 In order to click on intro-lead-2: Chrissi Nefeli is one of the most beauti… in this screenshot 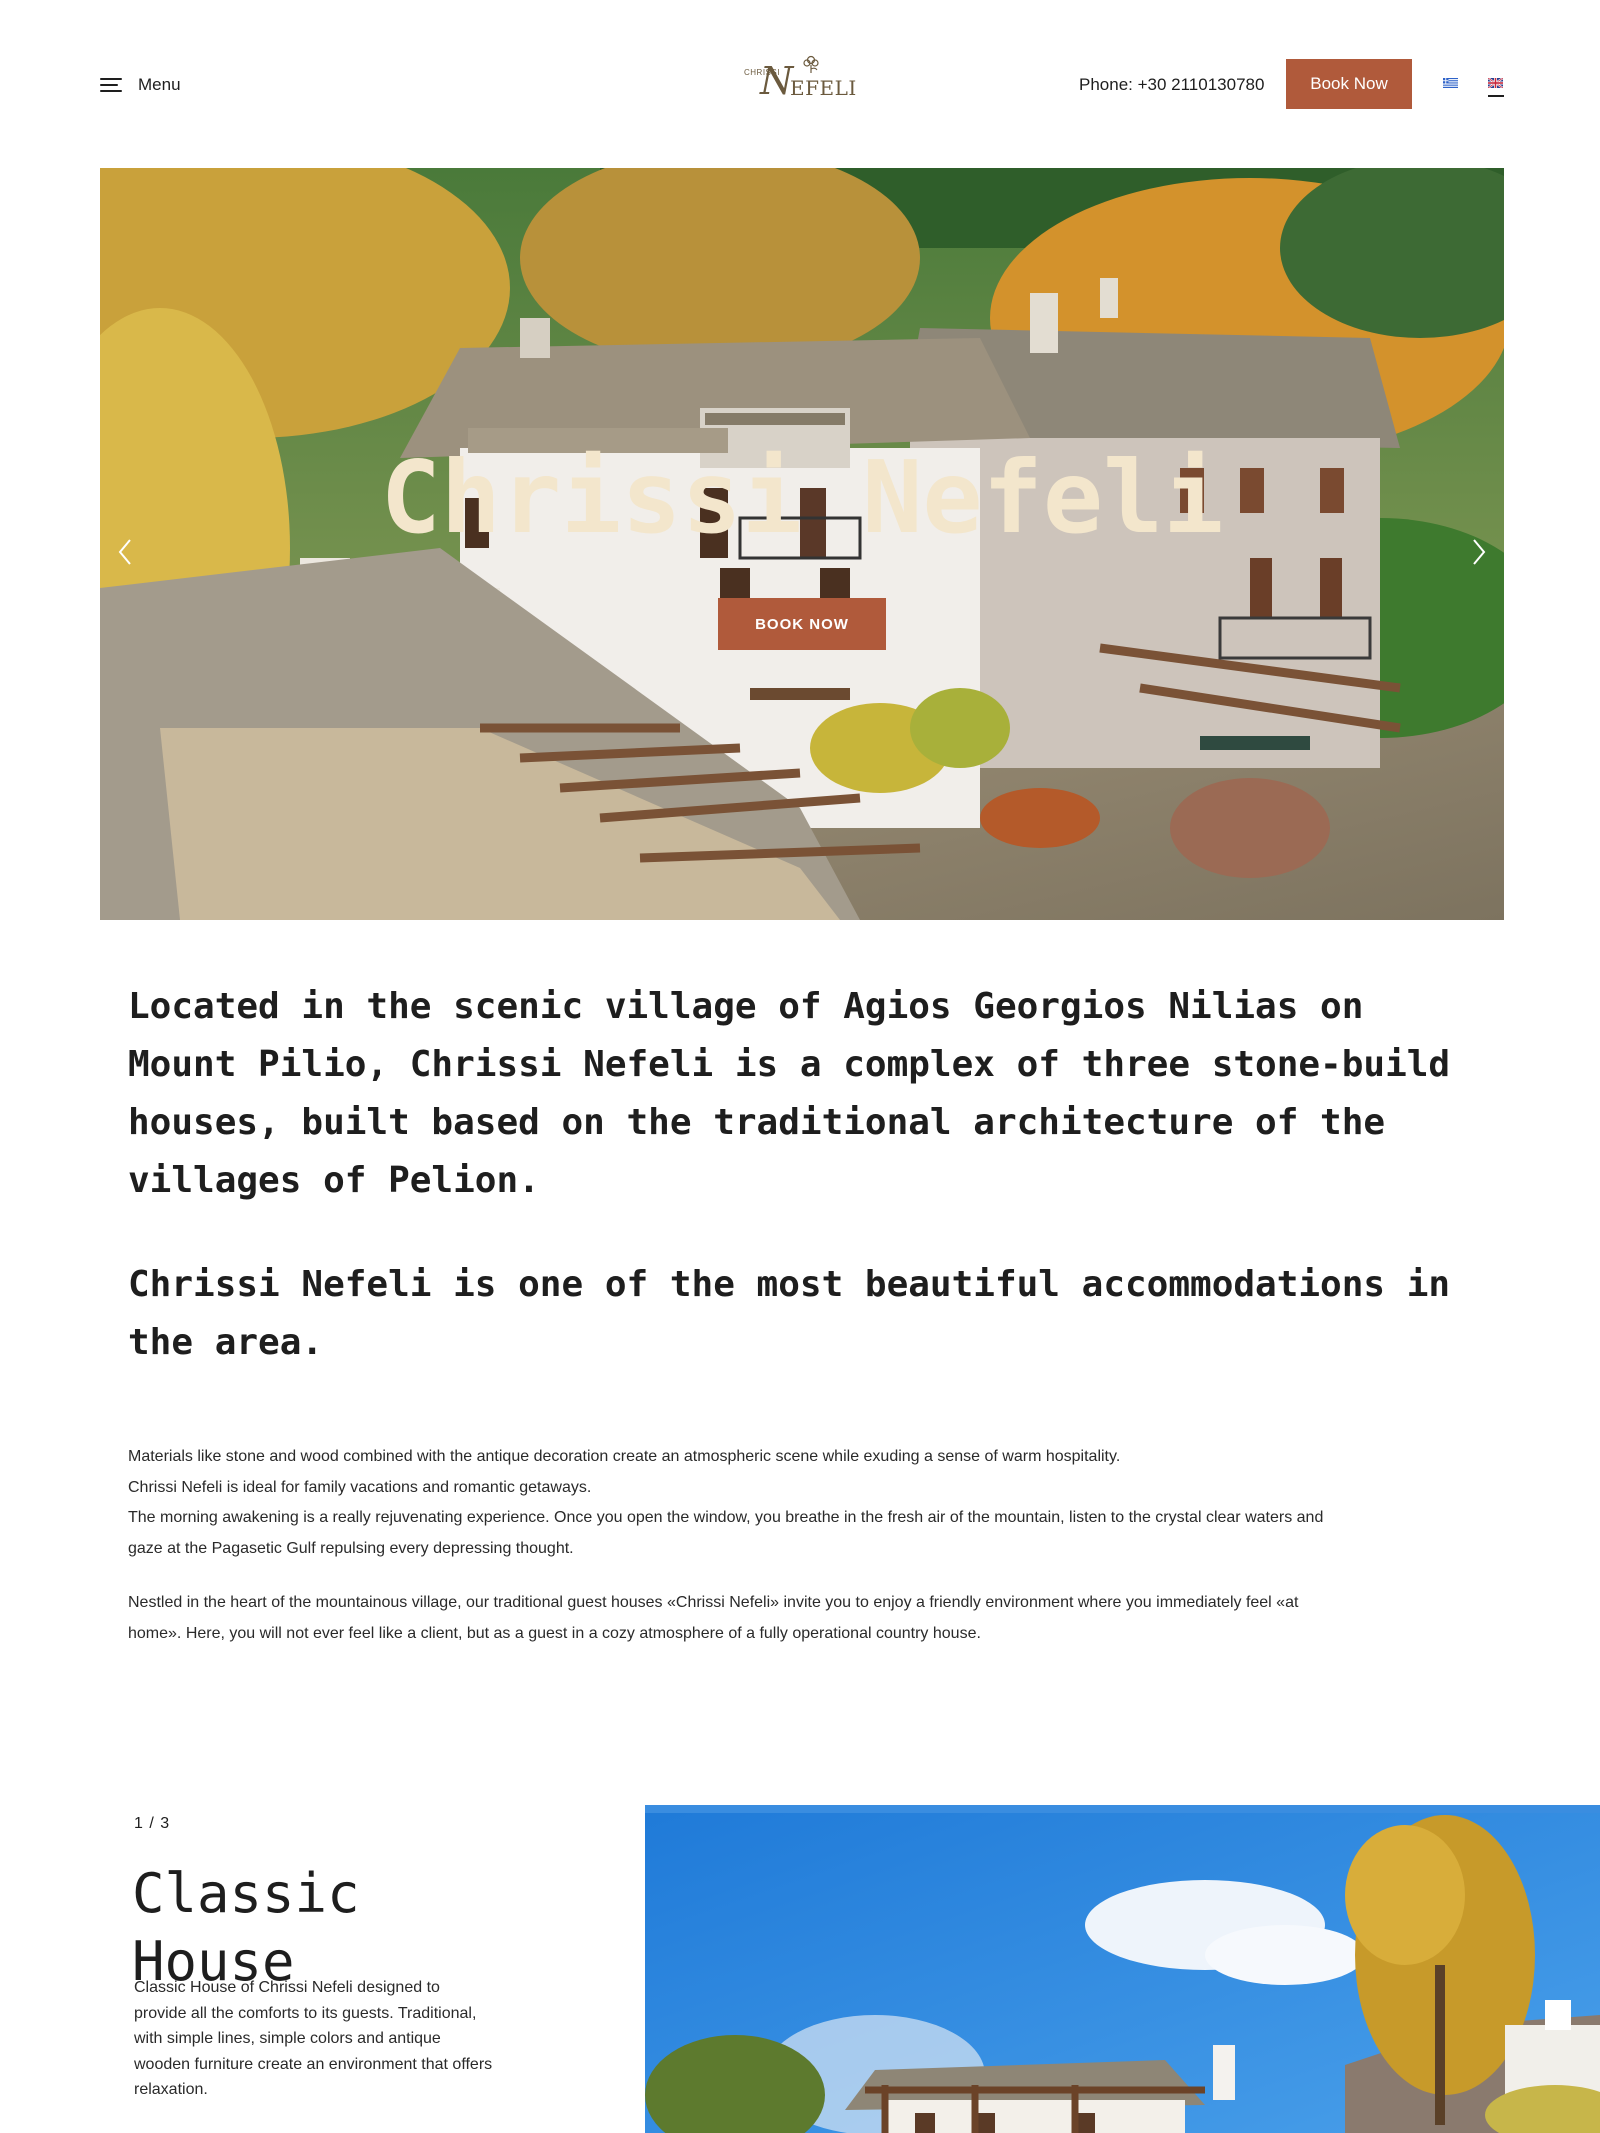, I will do `click(789, 1313)`.